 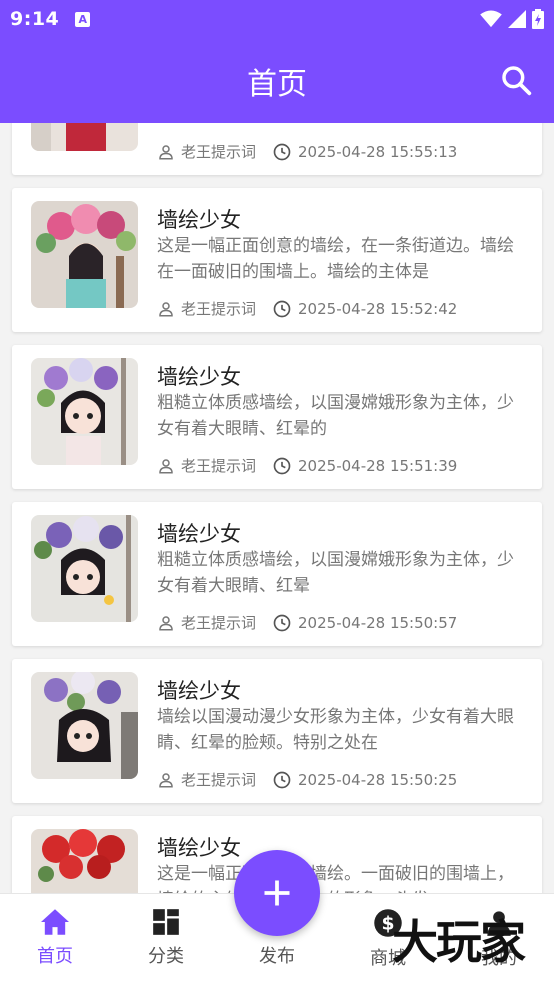 What do you see at coordinates (378, 779) in the screenshot?
I see `post-timestamp: 2025-04-28 15:50:25` at bounding box center [378, 779].